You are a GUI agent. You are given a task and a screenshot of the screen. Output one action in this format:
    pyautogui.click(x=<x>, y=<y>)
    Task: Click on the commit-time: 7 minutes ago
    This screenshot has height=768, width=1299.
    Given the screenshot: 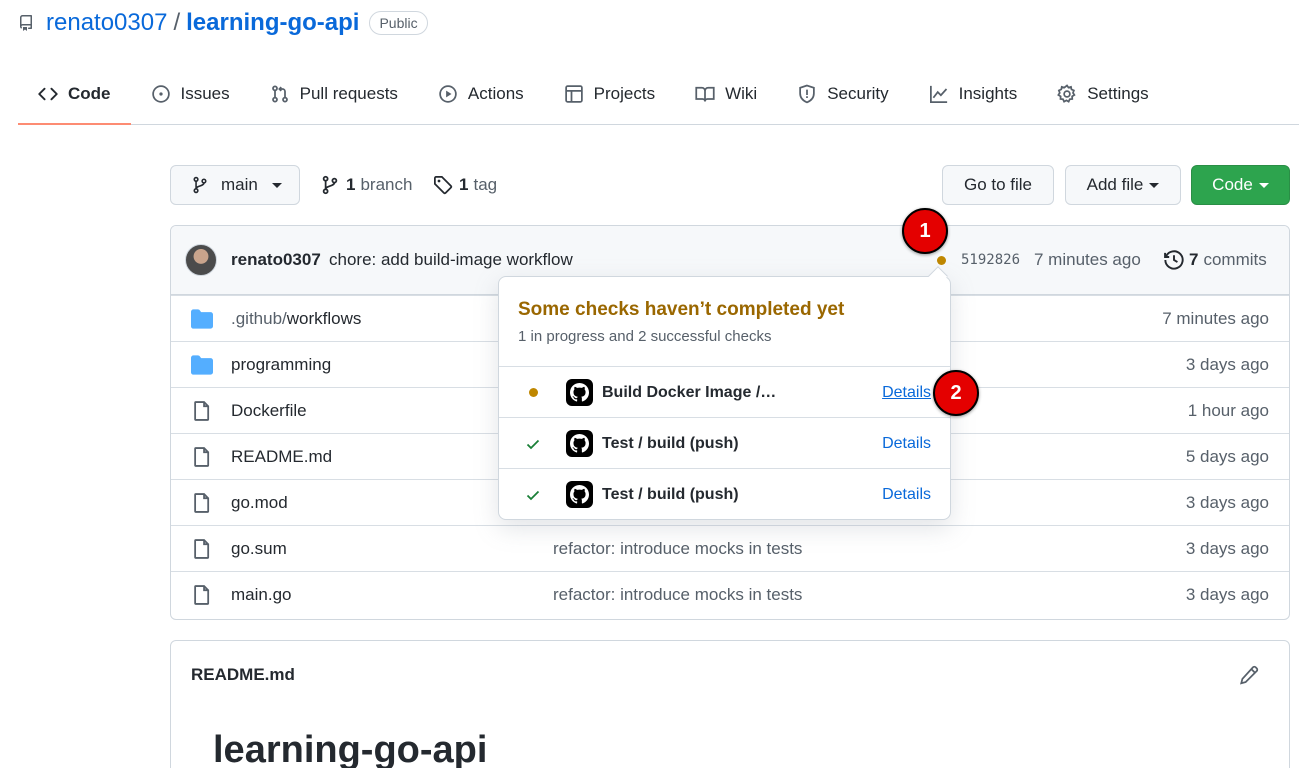 What is the action you would take?
    pyautogui.click(x=1087, y=259)
    